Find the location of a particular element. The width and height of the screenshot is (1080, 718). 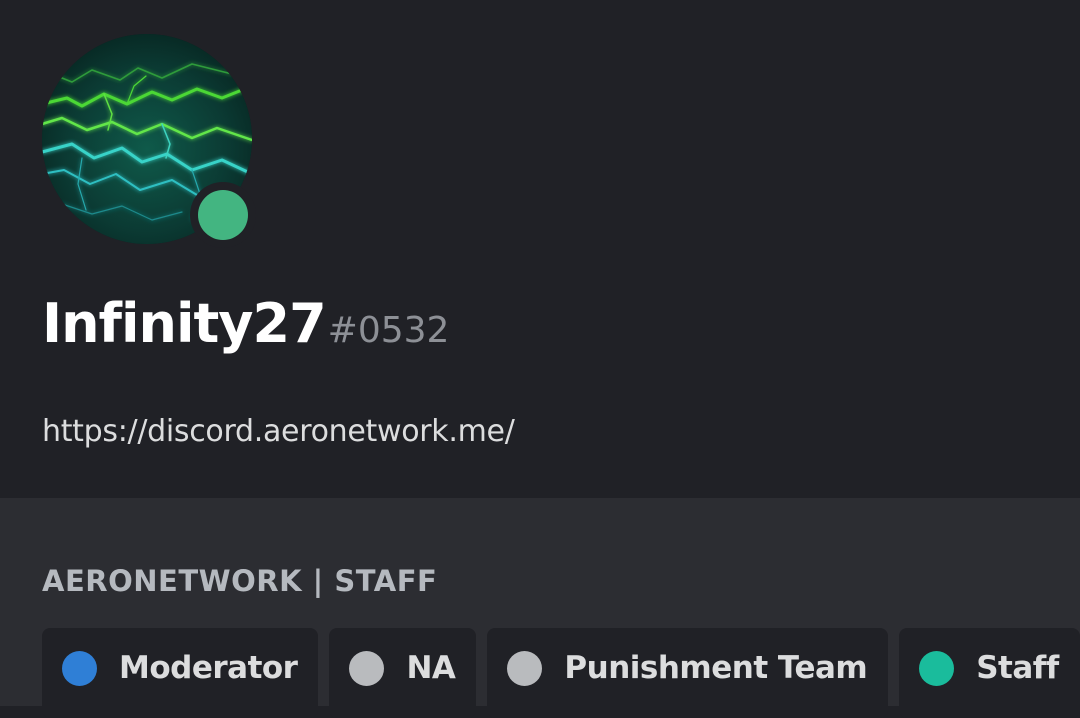

roles-section-title: AERONETWORK | STAFF is located at coordinates (240, 581).